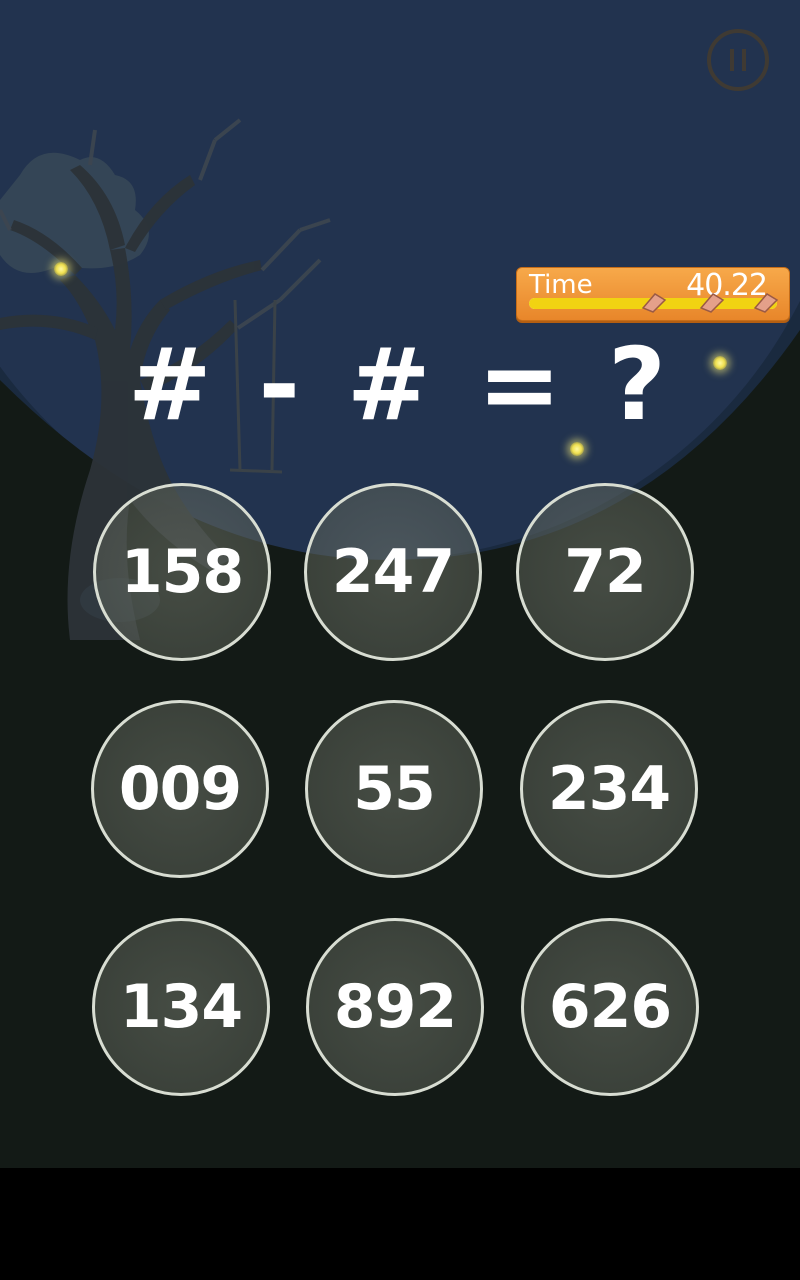 This screenshot has width=800, height=1280. I want to click on answer-label: 72, so click(605, 572).